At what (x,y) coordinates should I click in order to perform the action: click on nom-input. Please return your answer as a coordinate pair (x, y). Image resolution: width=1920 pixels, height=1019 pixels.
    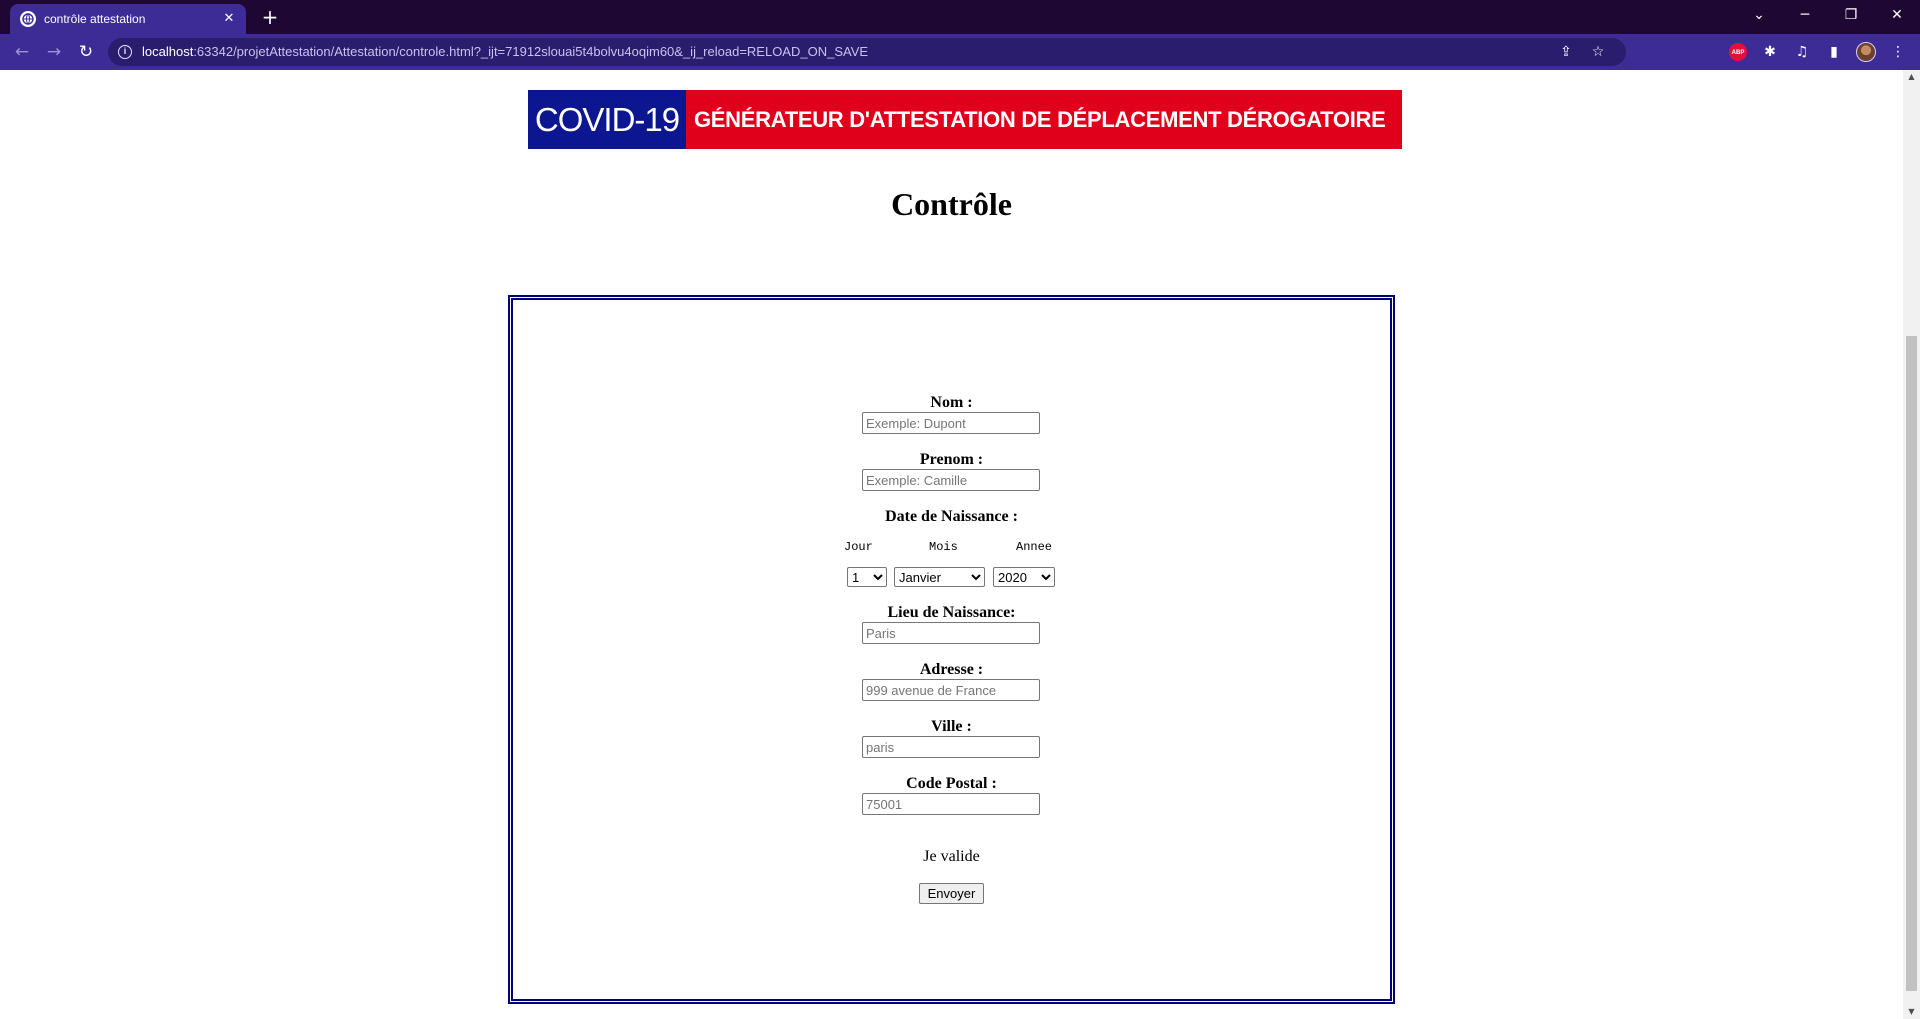
    Looking at the image, I should click on (951, 423).